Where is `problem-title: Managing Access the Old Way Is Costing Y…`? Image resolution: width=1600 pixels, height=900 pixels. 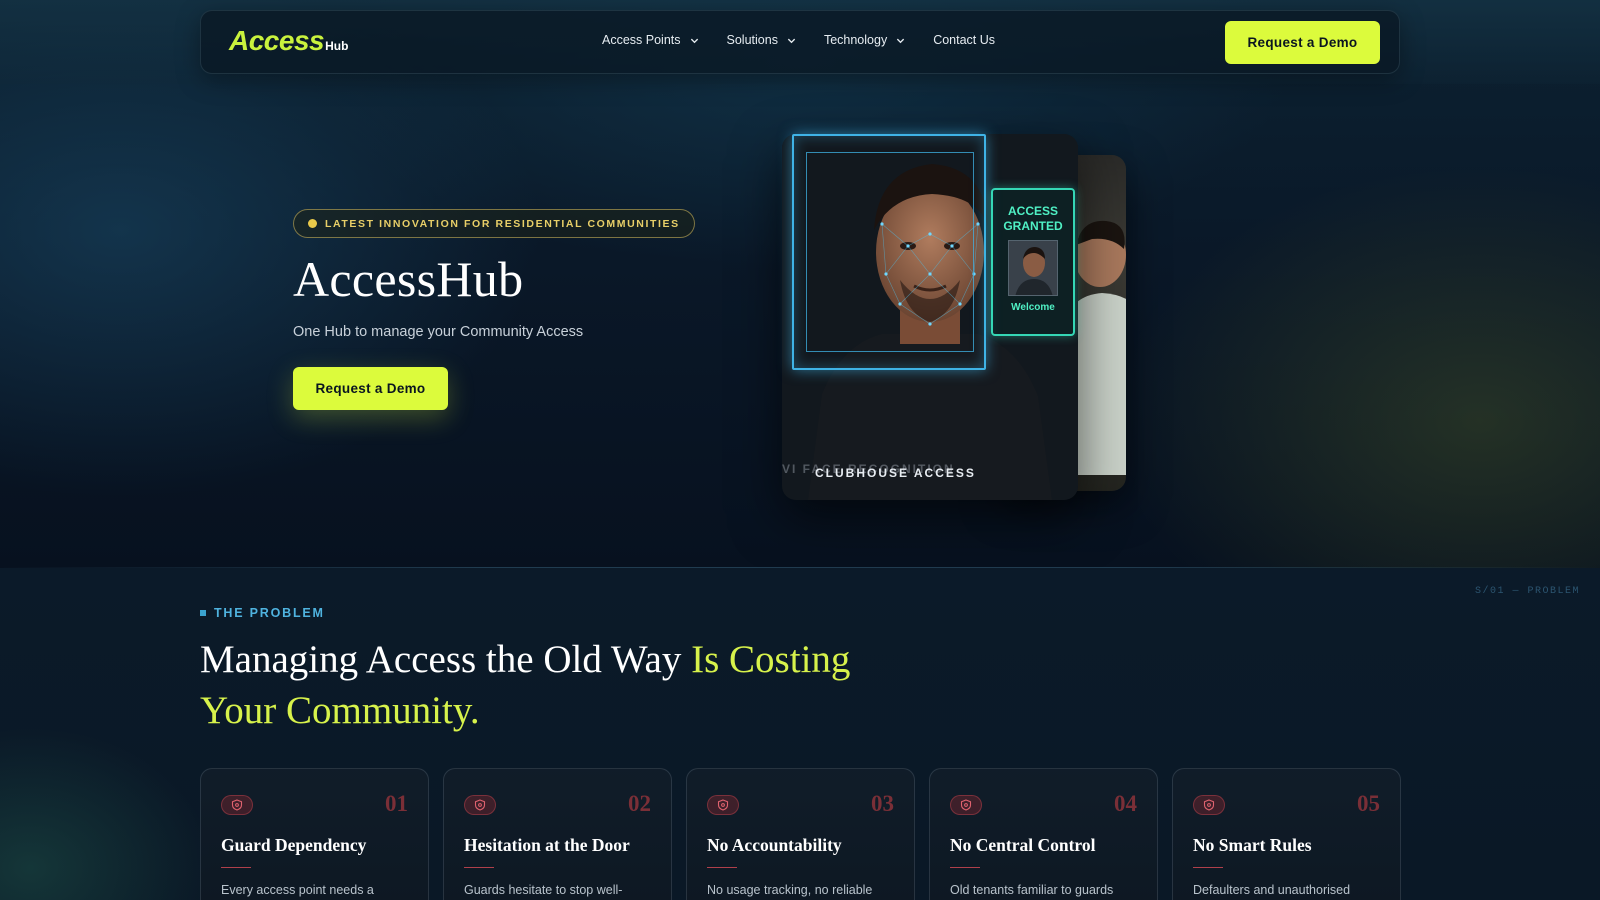
problem-title: Managing Access the Old Way Is Costing Y… is located at coordinates (550, 685).